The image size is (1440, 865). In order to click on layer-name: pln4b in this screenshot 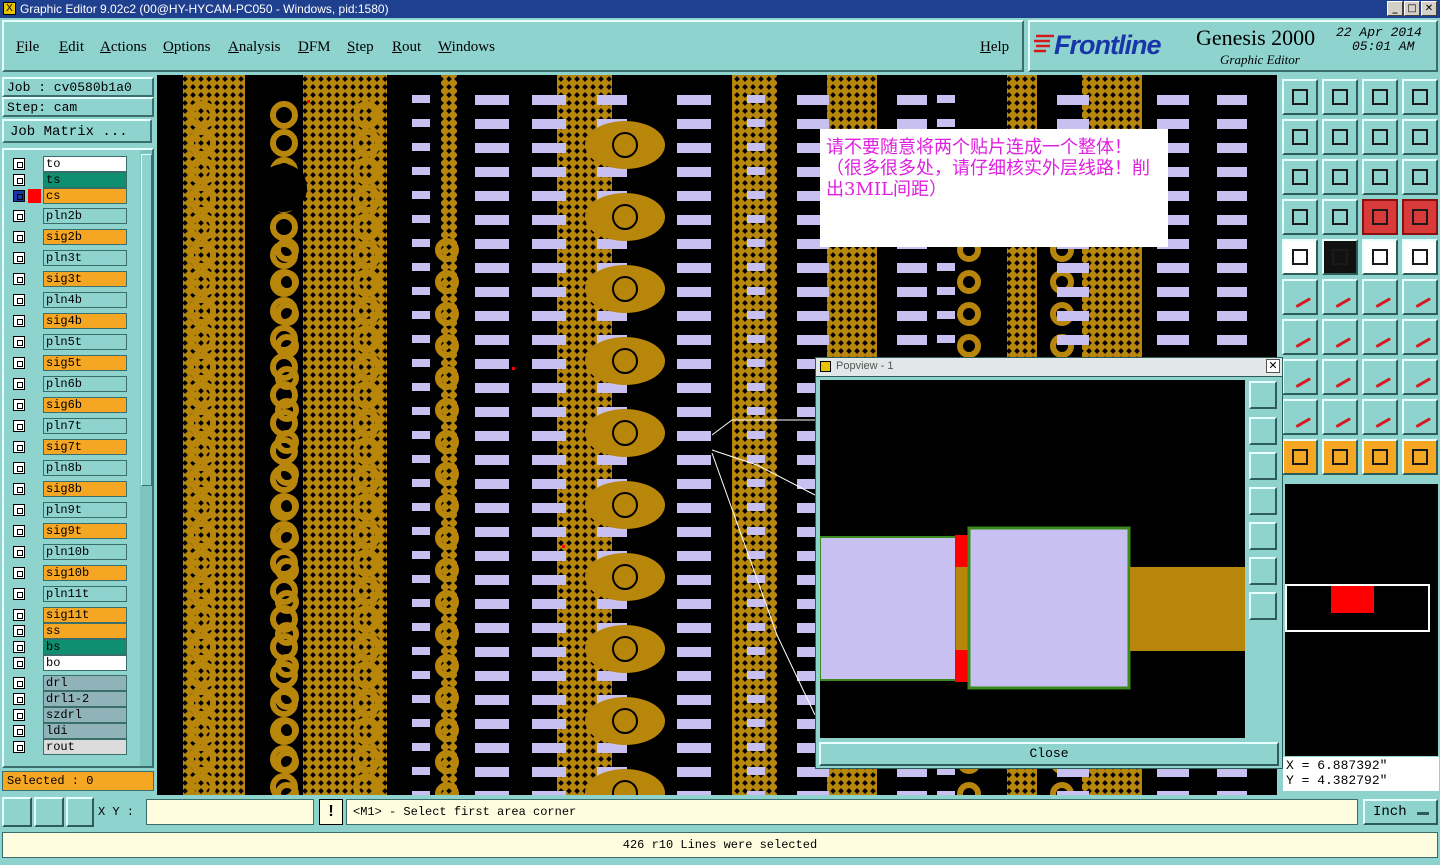, I will do `click(85, 300)`.